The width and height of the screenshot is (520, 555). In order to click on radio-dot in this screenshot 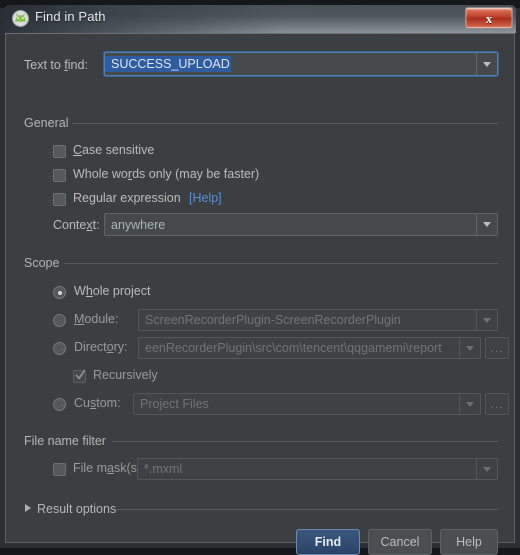, I will do `click(59, 292)`.